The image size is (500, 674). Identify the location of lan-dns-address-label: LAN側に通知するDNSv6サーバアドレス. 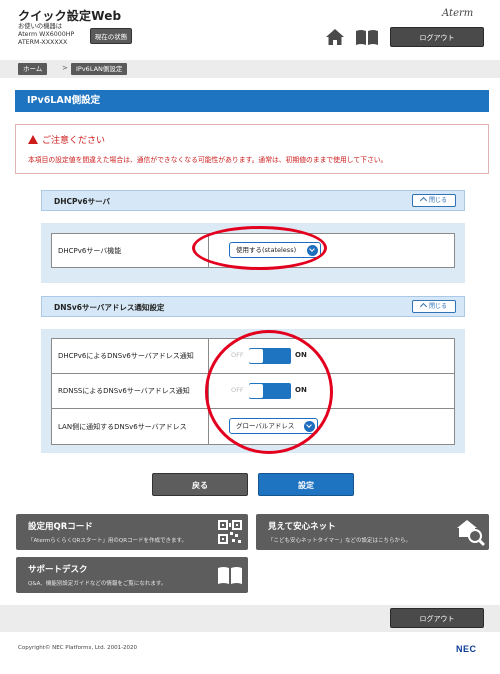
(130, 426).